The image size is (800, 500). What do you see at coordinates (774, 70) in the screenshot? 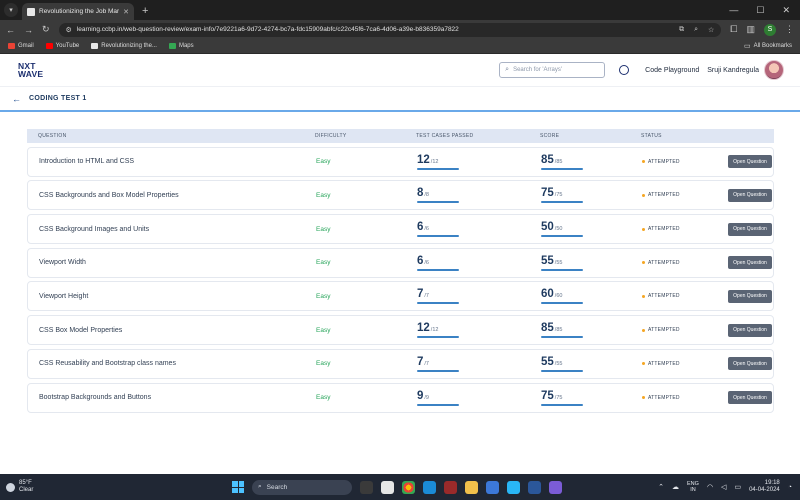
I see `user-avatar` at bounding box center [774, 70].